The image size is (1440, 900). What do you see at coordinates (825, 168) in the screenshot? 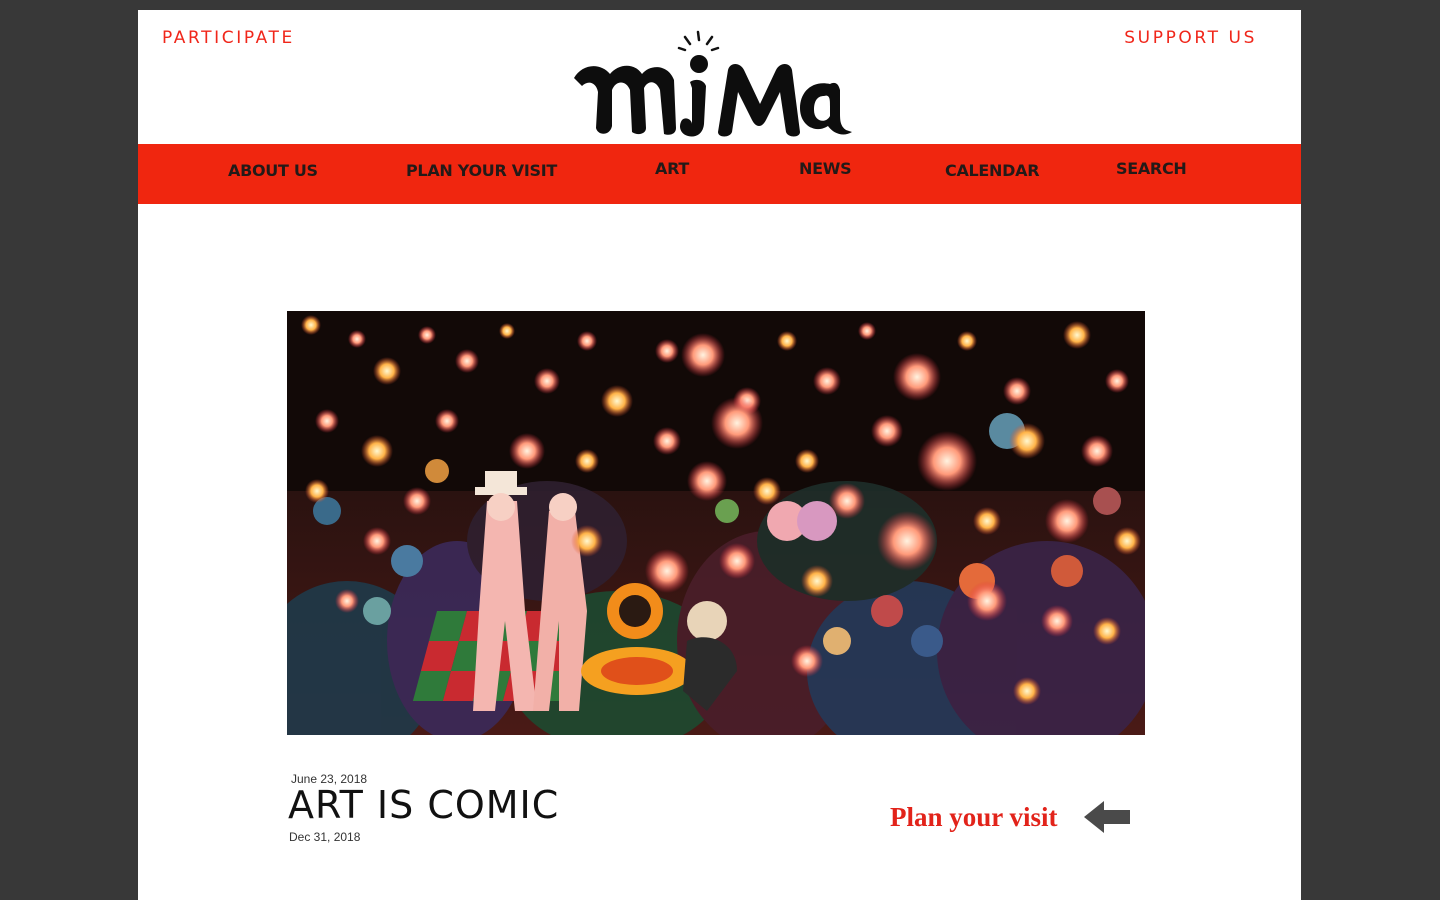
I see `nav-news: NEWS` at bounding box center [825, 168].